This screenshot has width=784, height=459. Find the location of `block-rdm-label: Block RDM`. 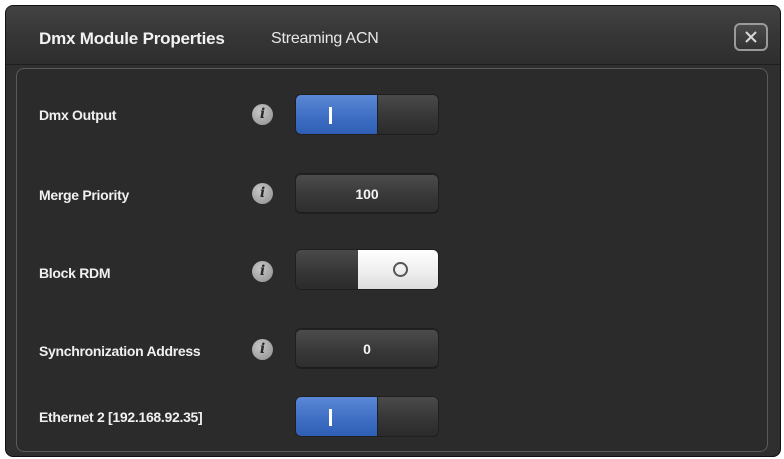

block-rdm-label: Block RDM is located at coordinates (75, 273).